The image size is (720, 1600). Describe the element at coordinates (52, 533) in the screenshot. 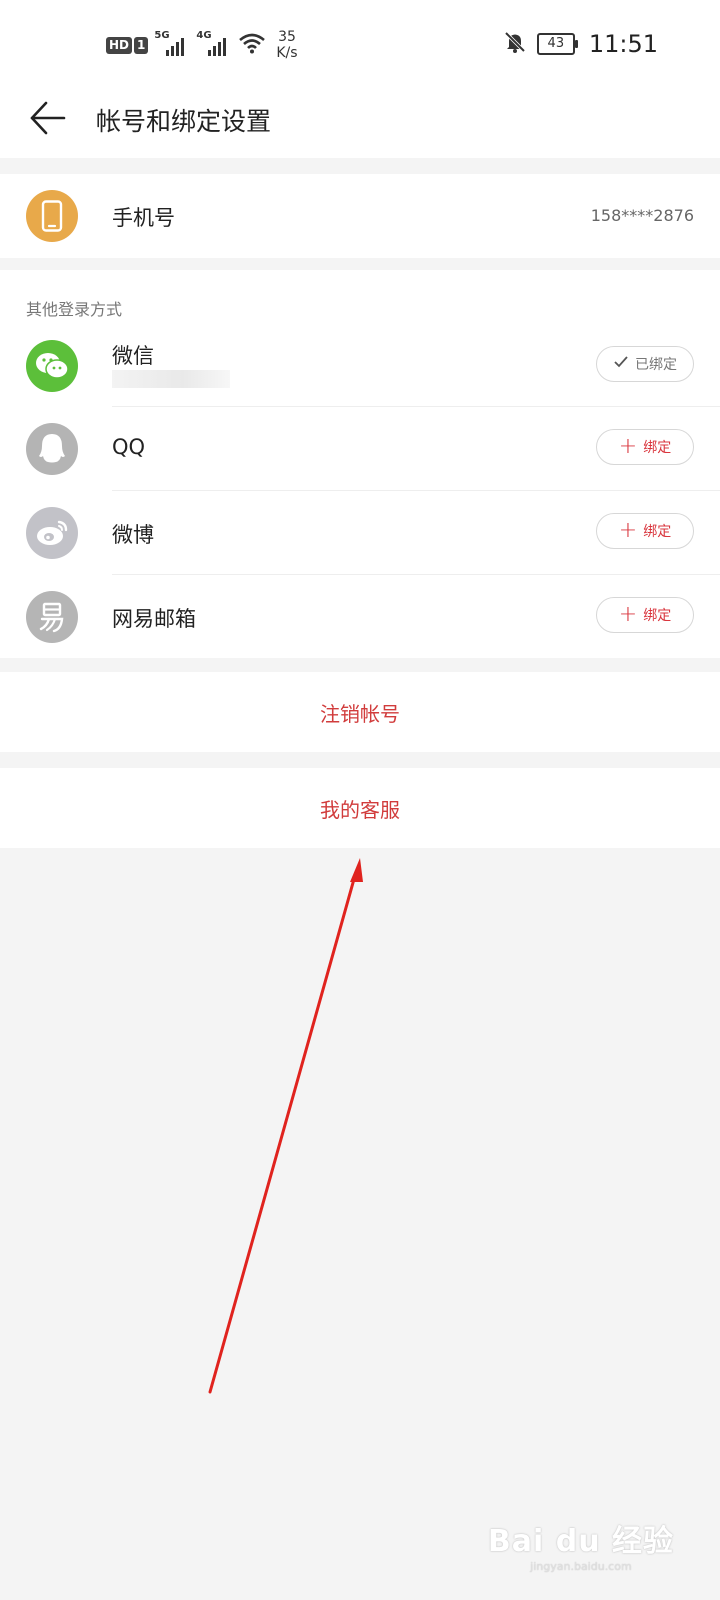

I see `weibo-icon` at that location.